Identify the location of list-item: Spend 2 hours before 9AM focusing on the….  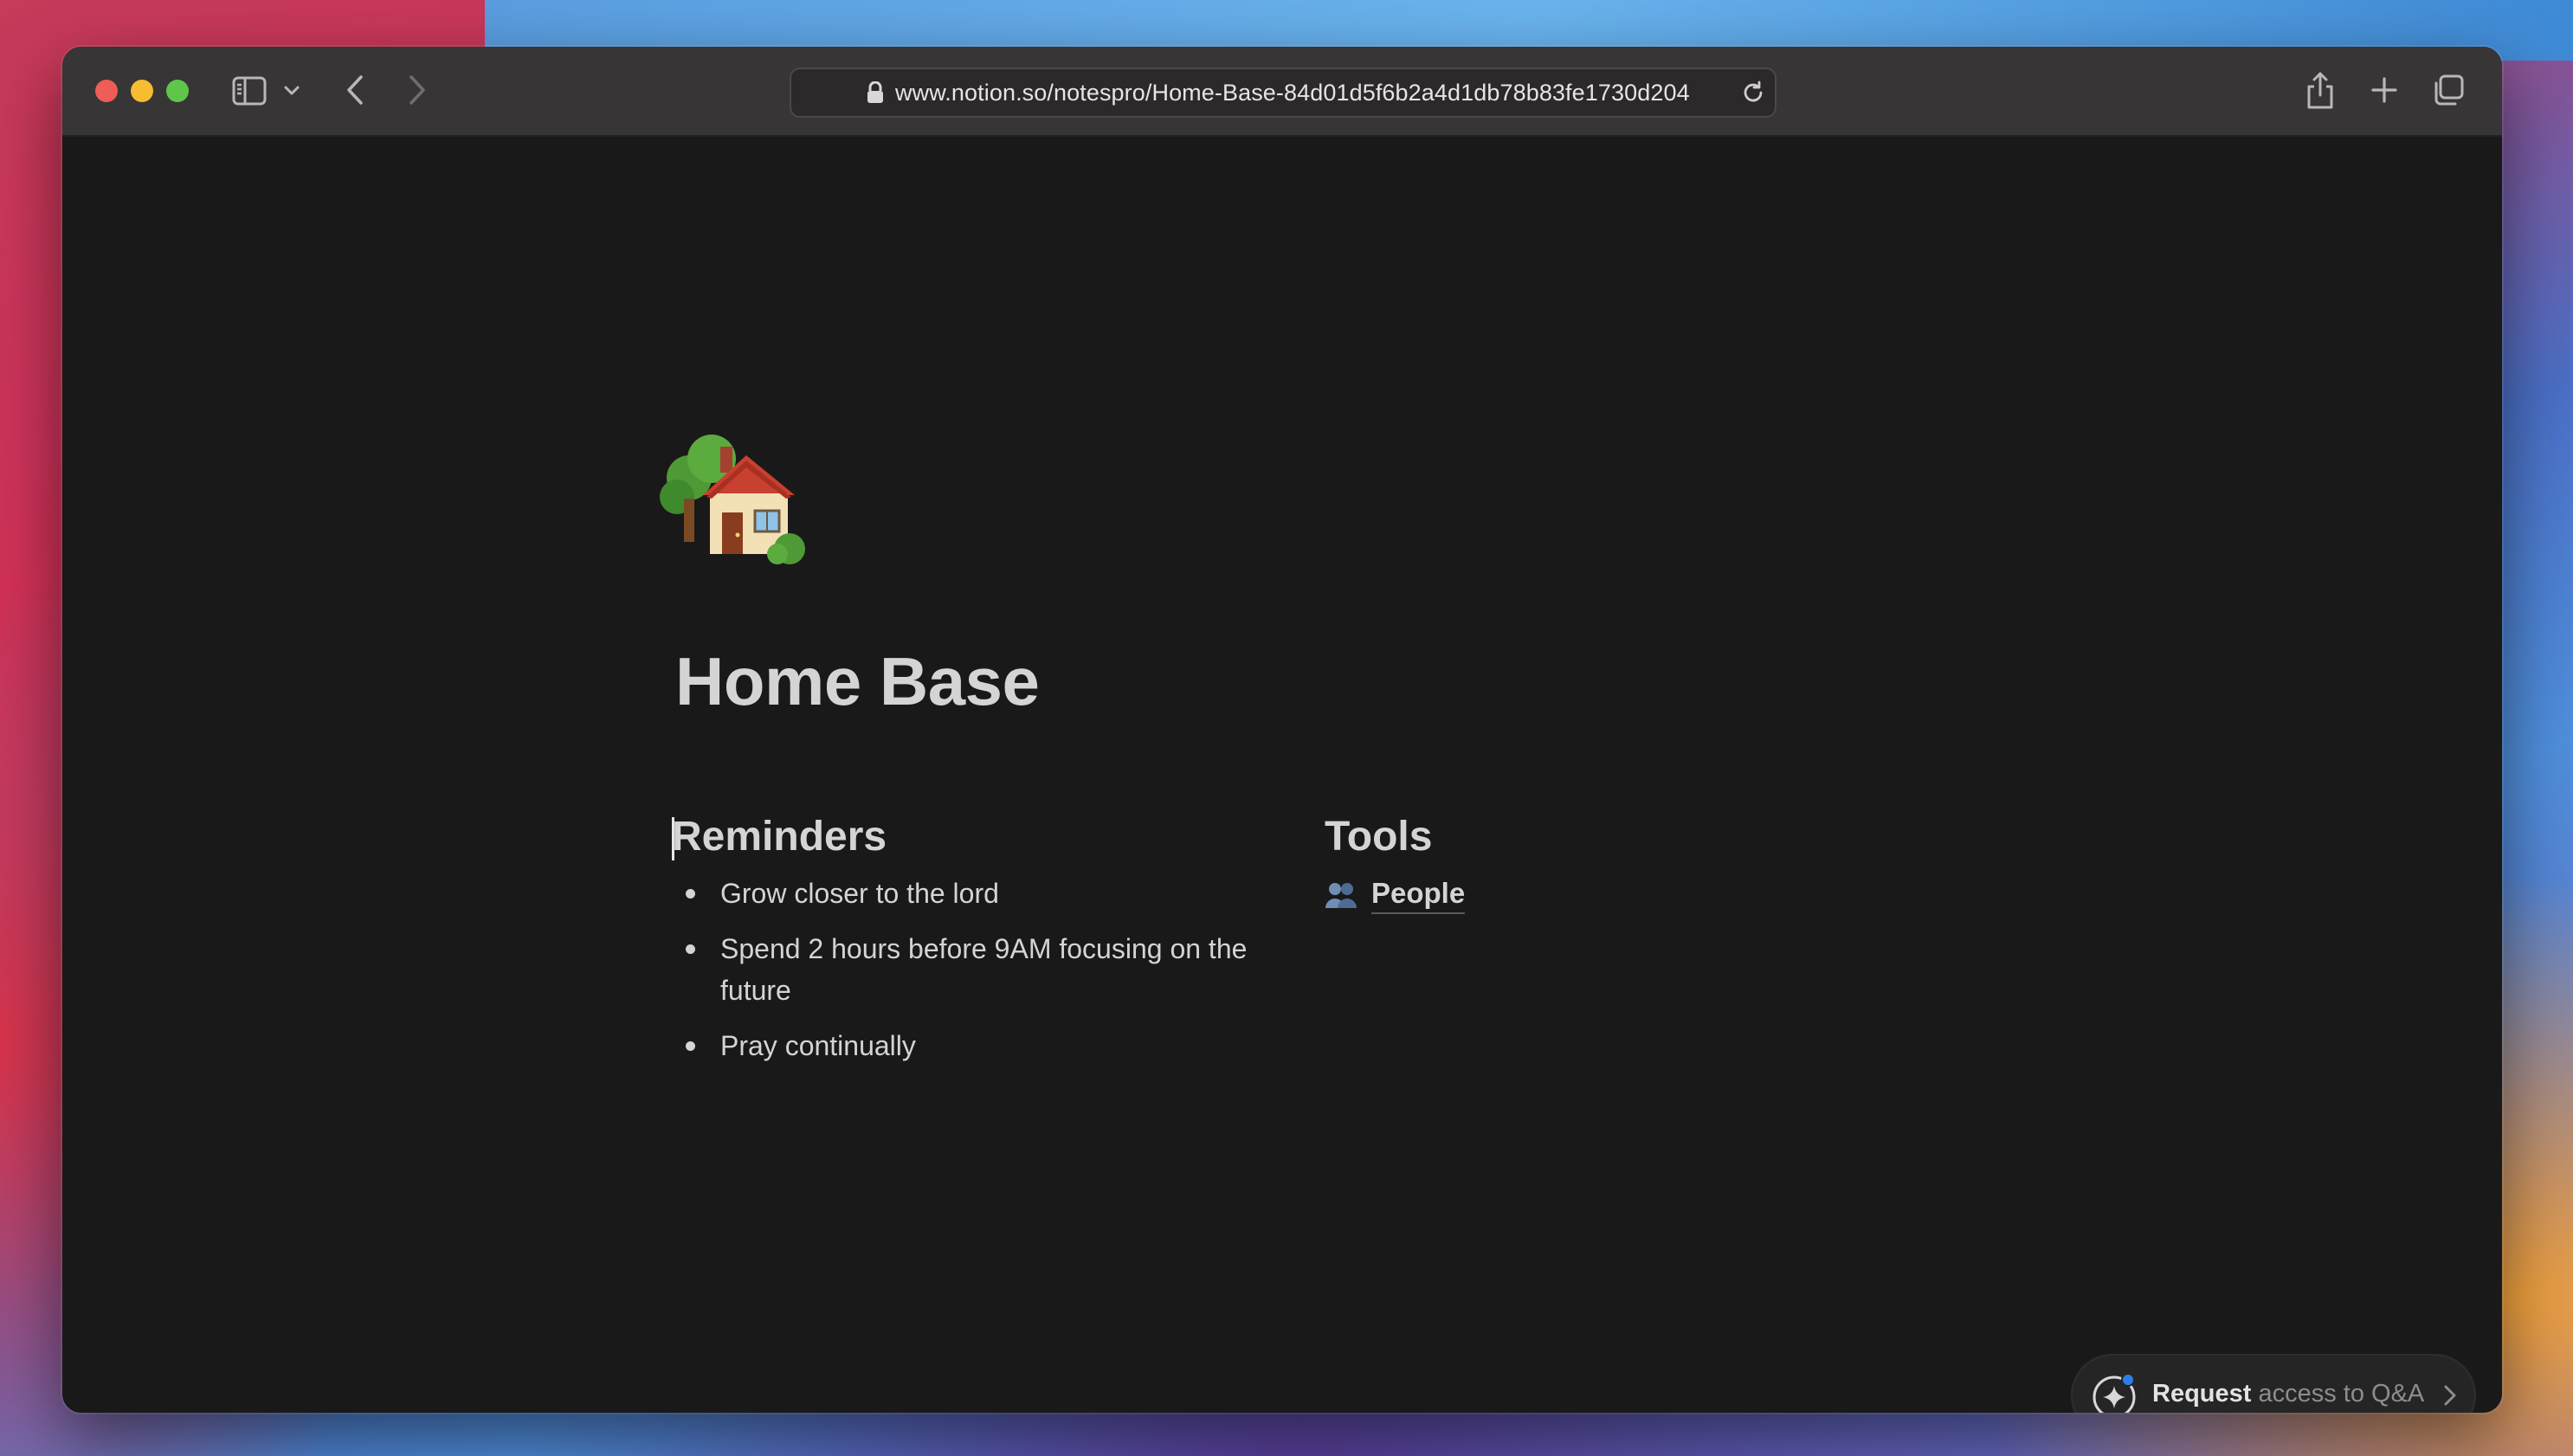
(966, 969).